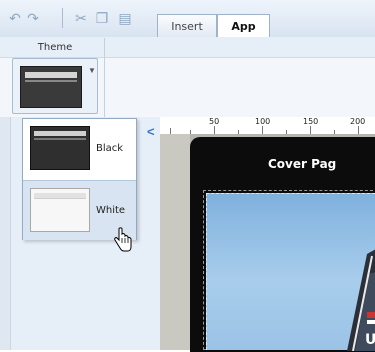  What do you see at coordinates (175, 242) in the screenshot?
I see `canvas-gutter` at bounding box center [175, 242].